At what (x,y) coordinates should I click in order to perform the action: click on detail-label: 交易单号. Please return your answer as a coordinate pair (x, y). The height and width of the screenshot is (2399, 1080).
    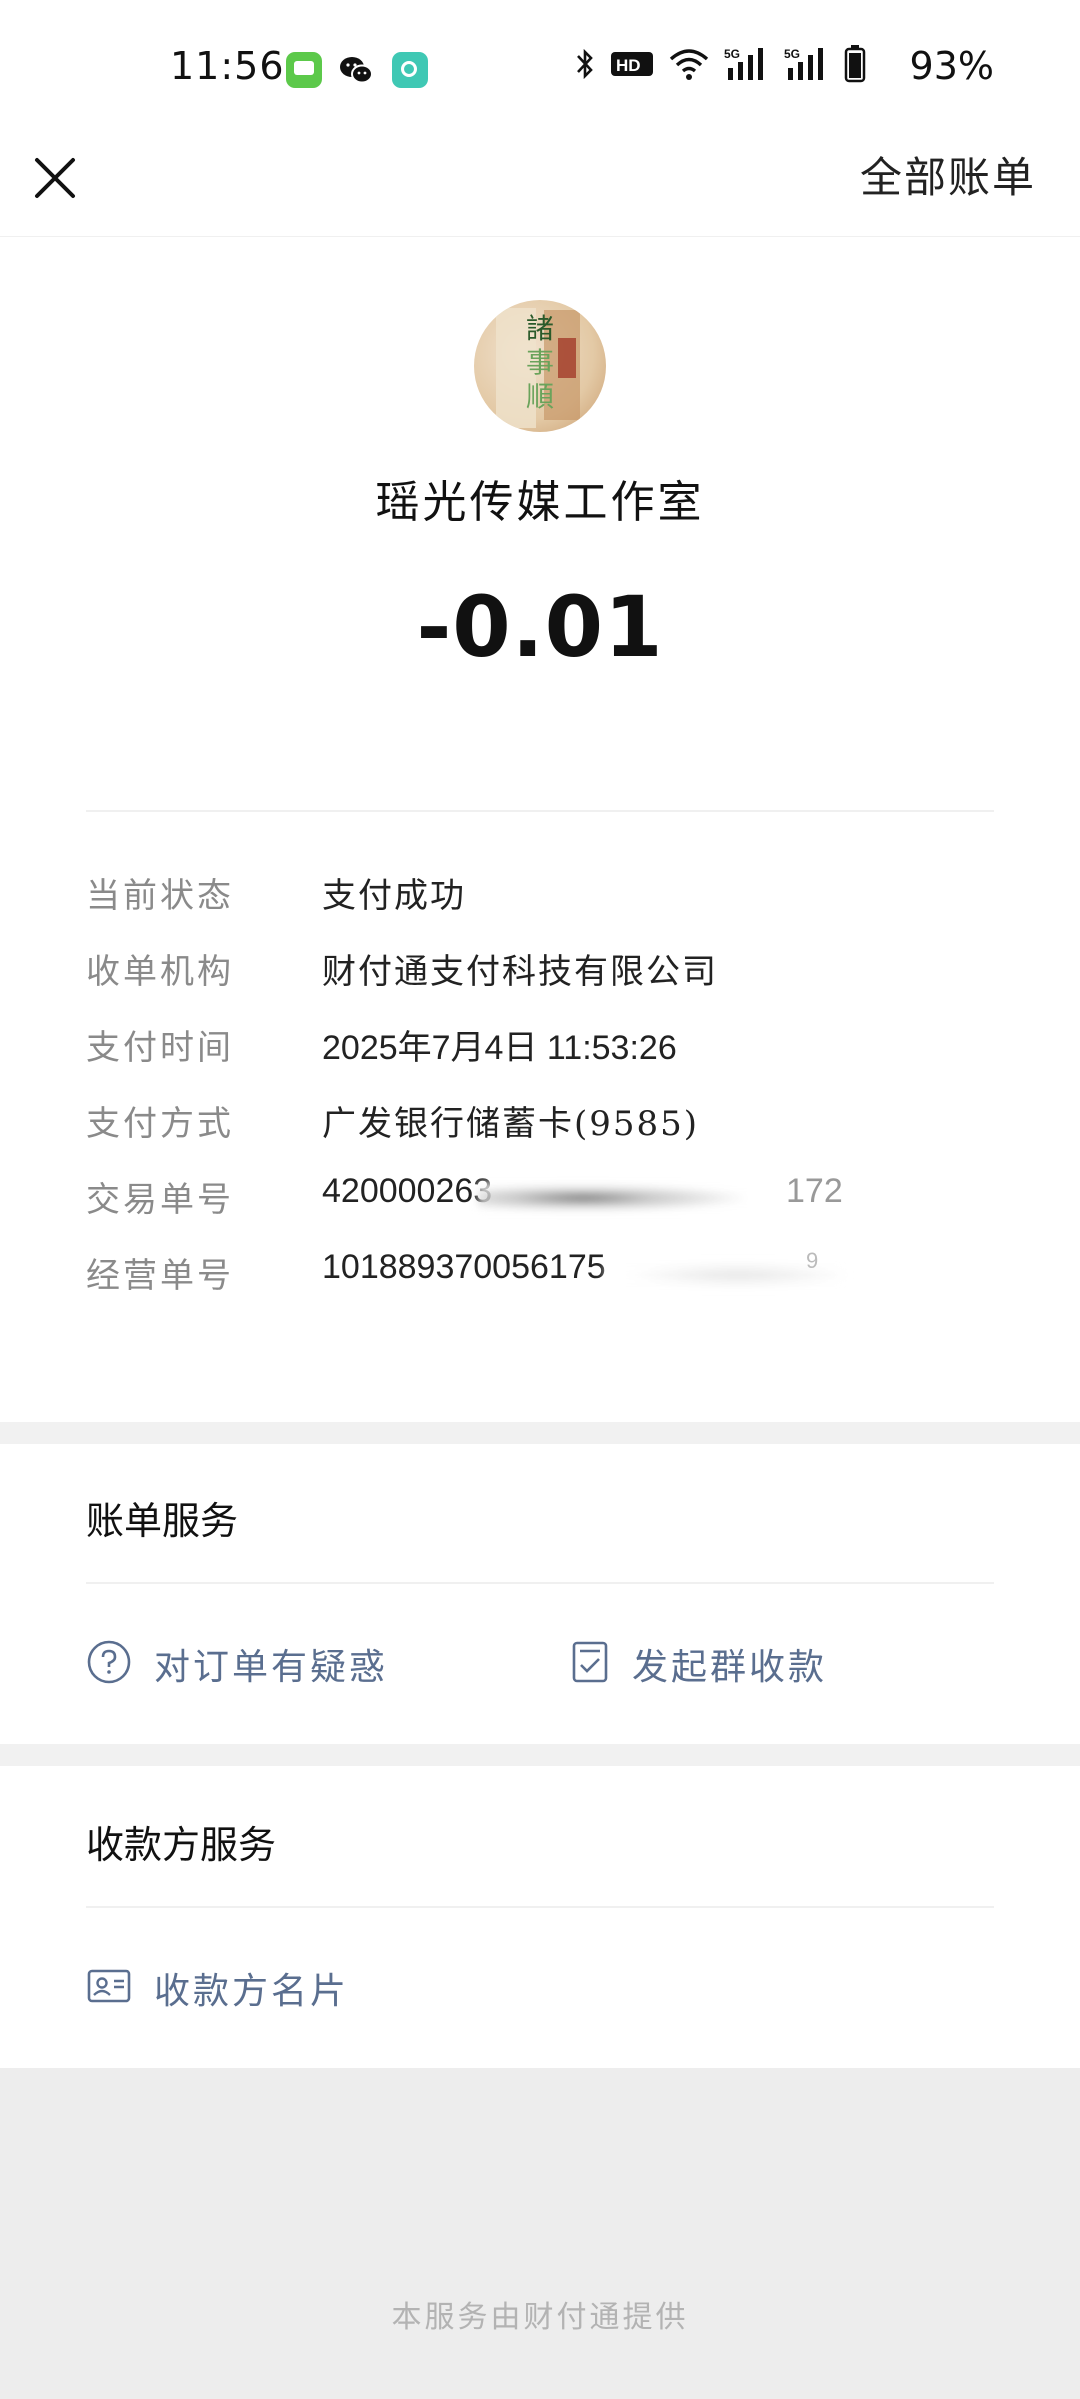
    Looking at the image, I should click on (160, 1200).